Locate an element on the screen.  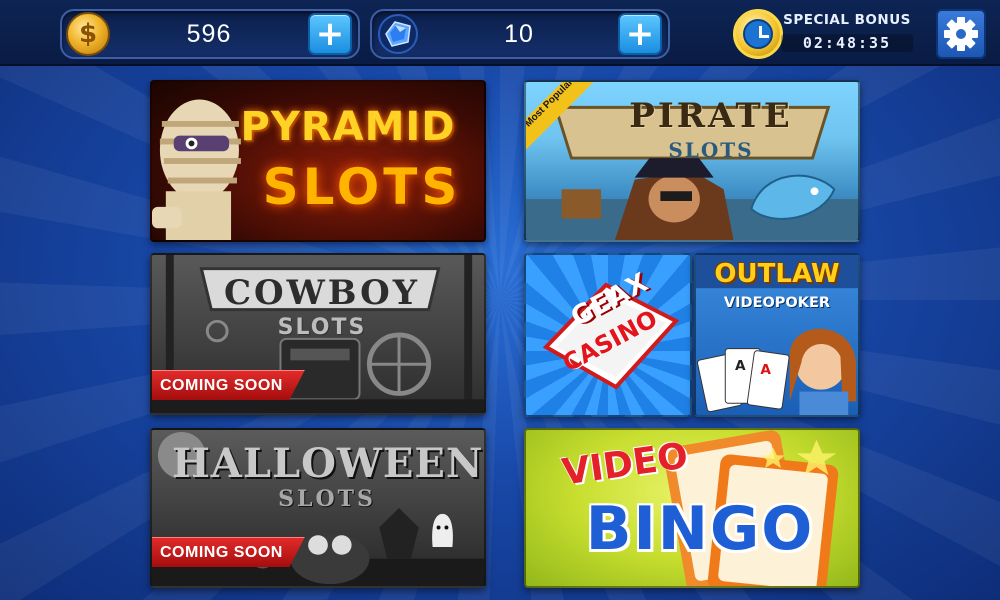
game-subtitle: VIDEOPOKER is located at coordinates (777, 303).